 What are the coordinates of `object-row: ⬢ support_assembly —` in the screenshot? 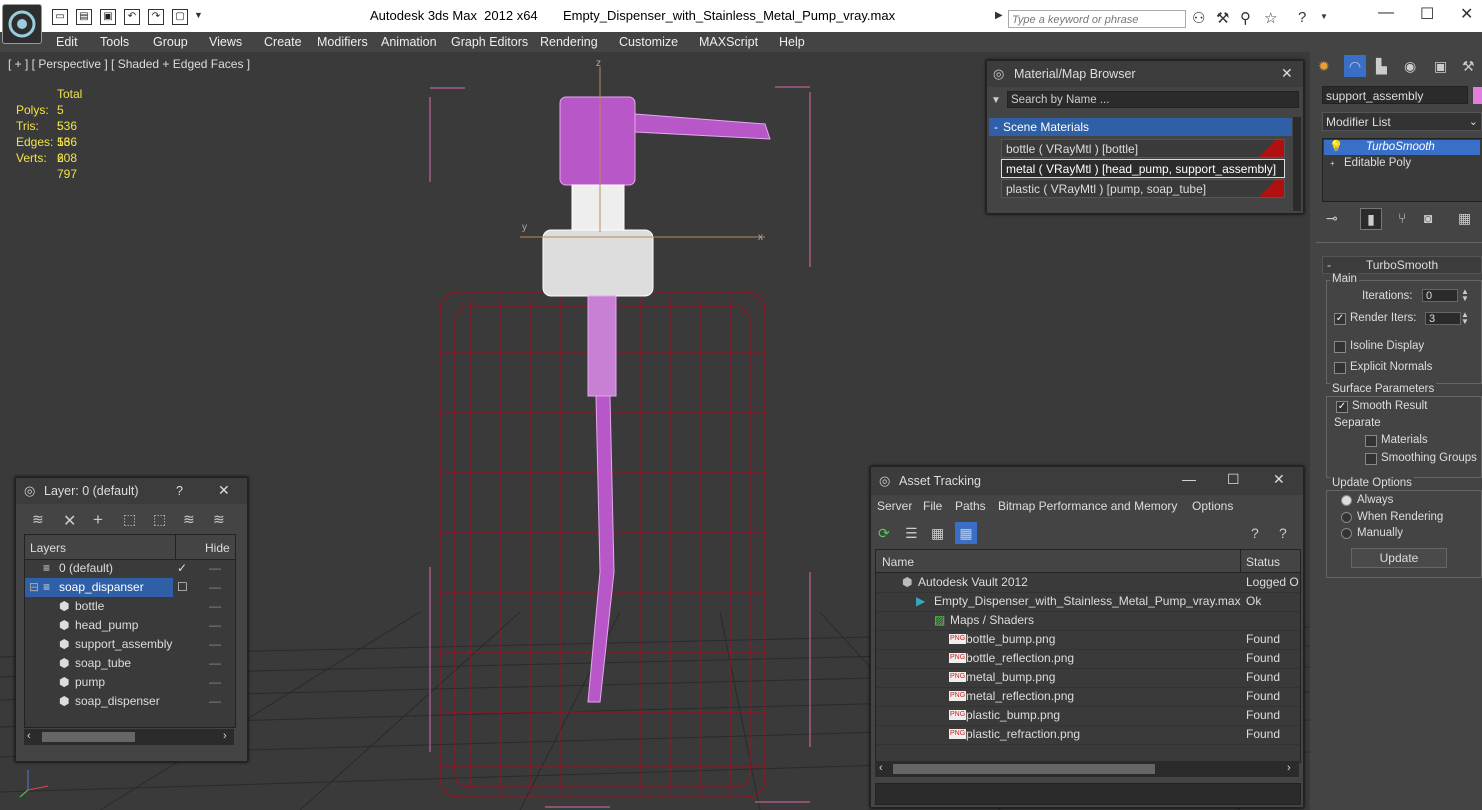 It's located at (130, 644).